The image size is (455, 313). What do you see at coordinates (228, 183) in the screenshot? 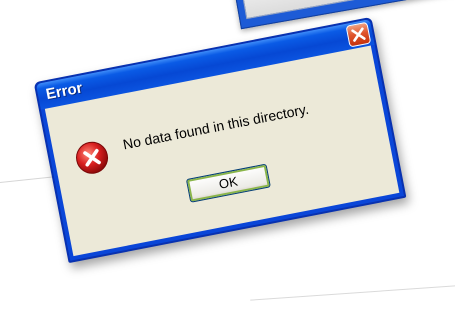
I see `ok-button: OK` at bounding box center [228, 183].